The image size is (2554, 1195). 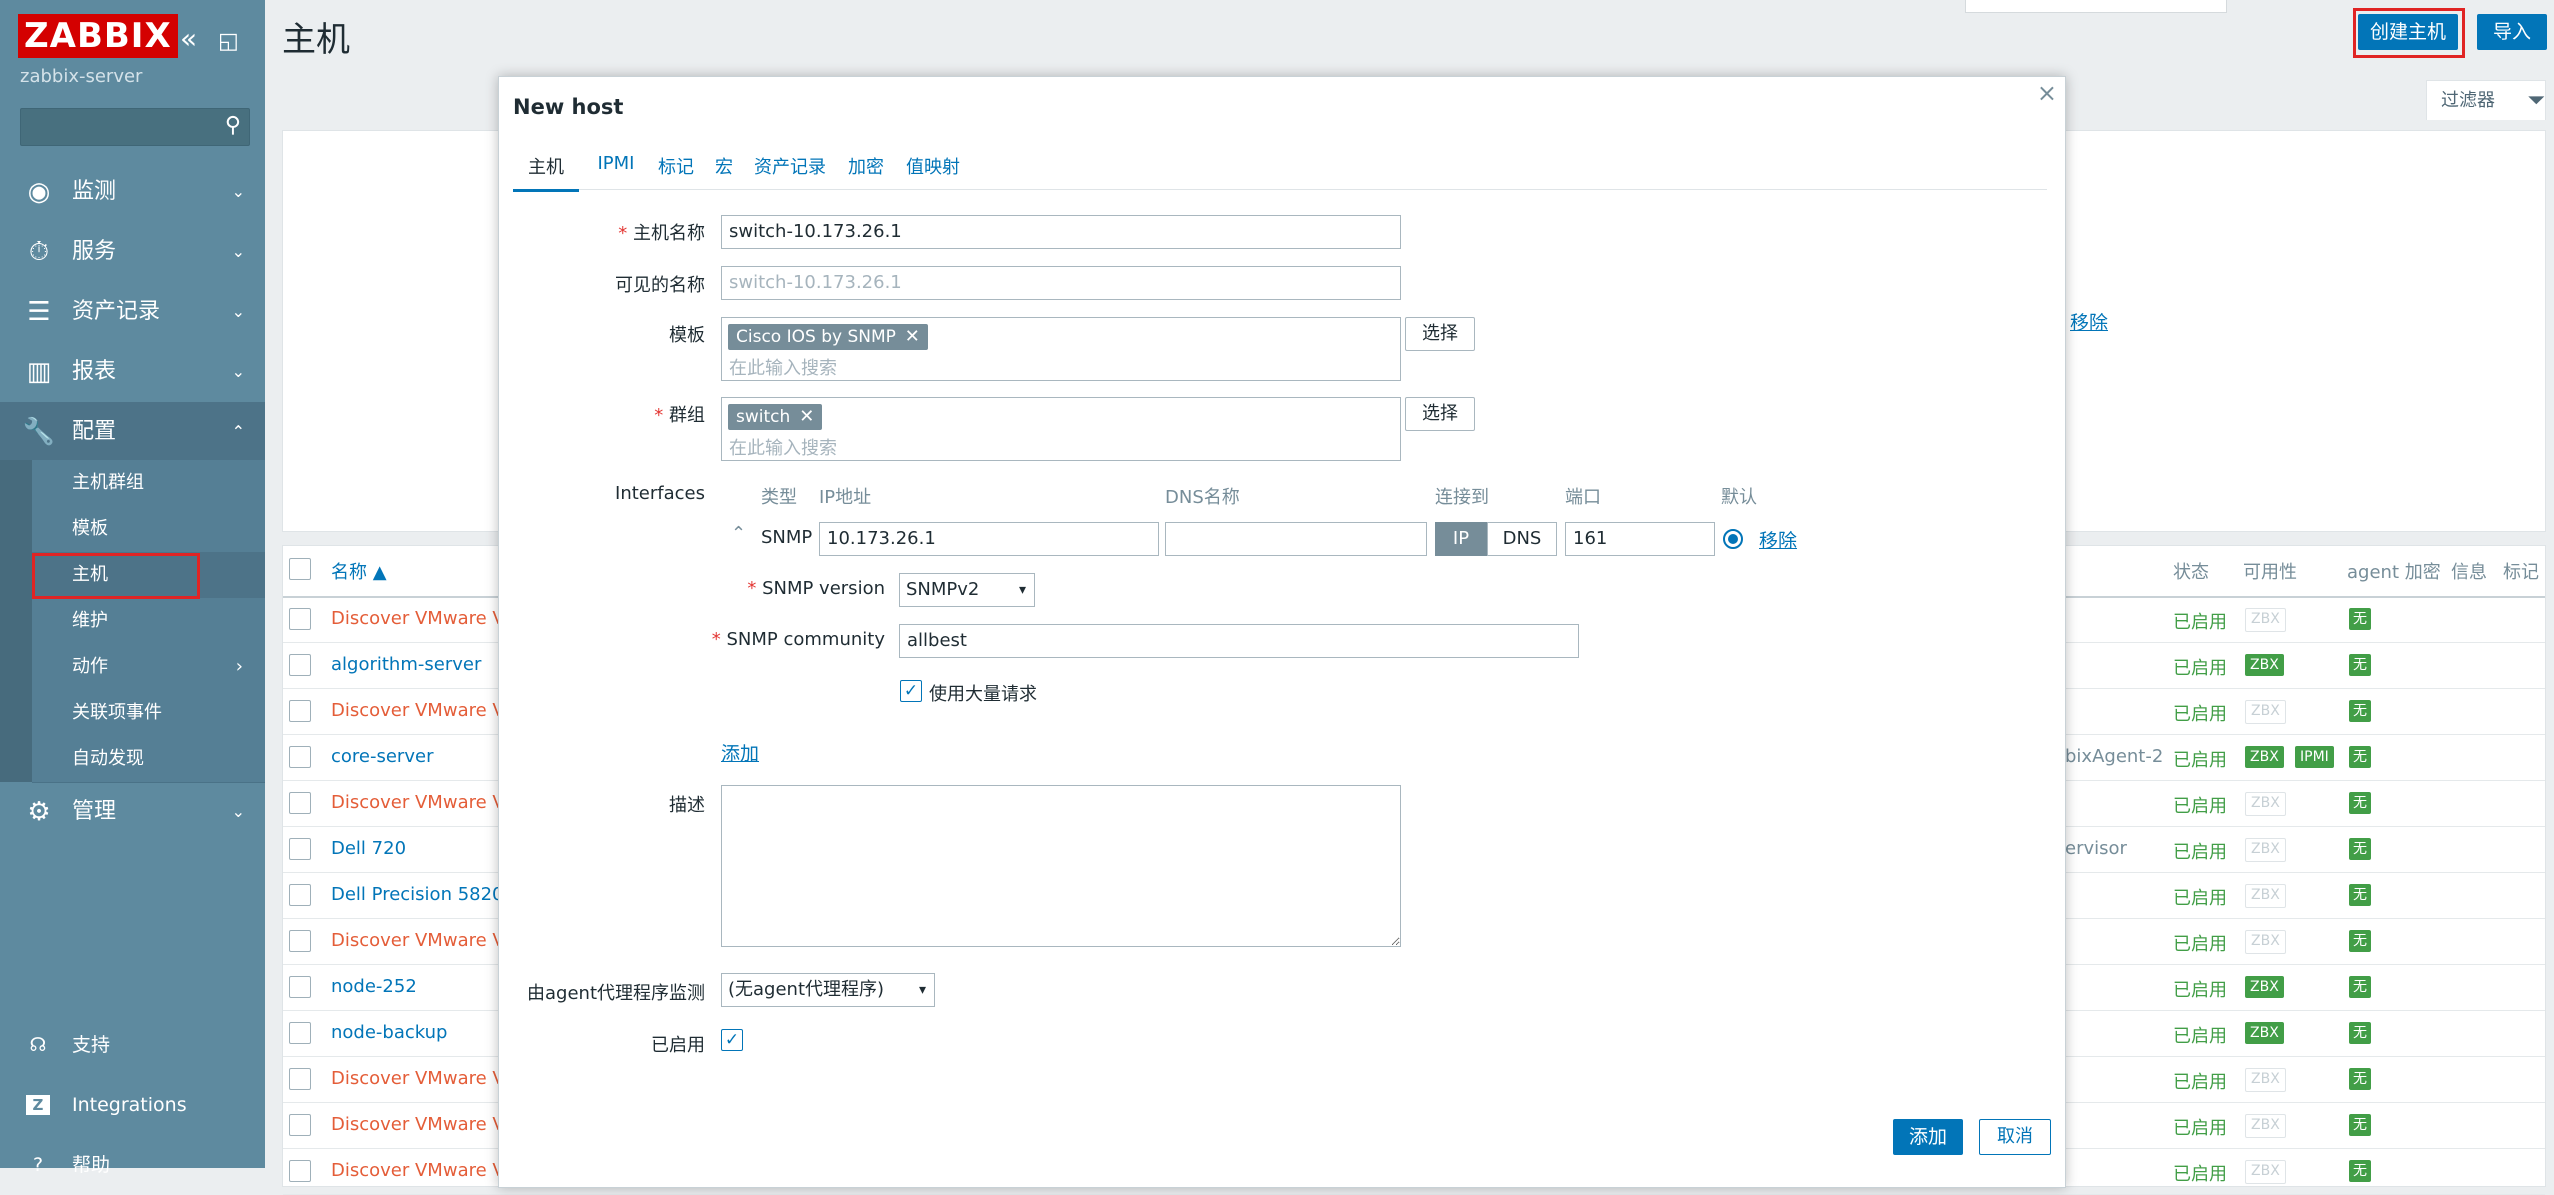 What do you see at coordinates (989, 539) in the screenshot?
I see `iface-ip-input: 10.173.26.1` at bounding box center [989, 539].